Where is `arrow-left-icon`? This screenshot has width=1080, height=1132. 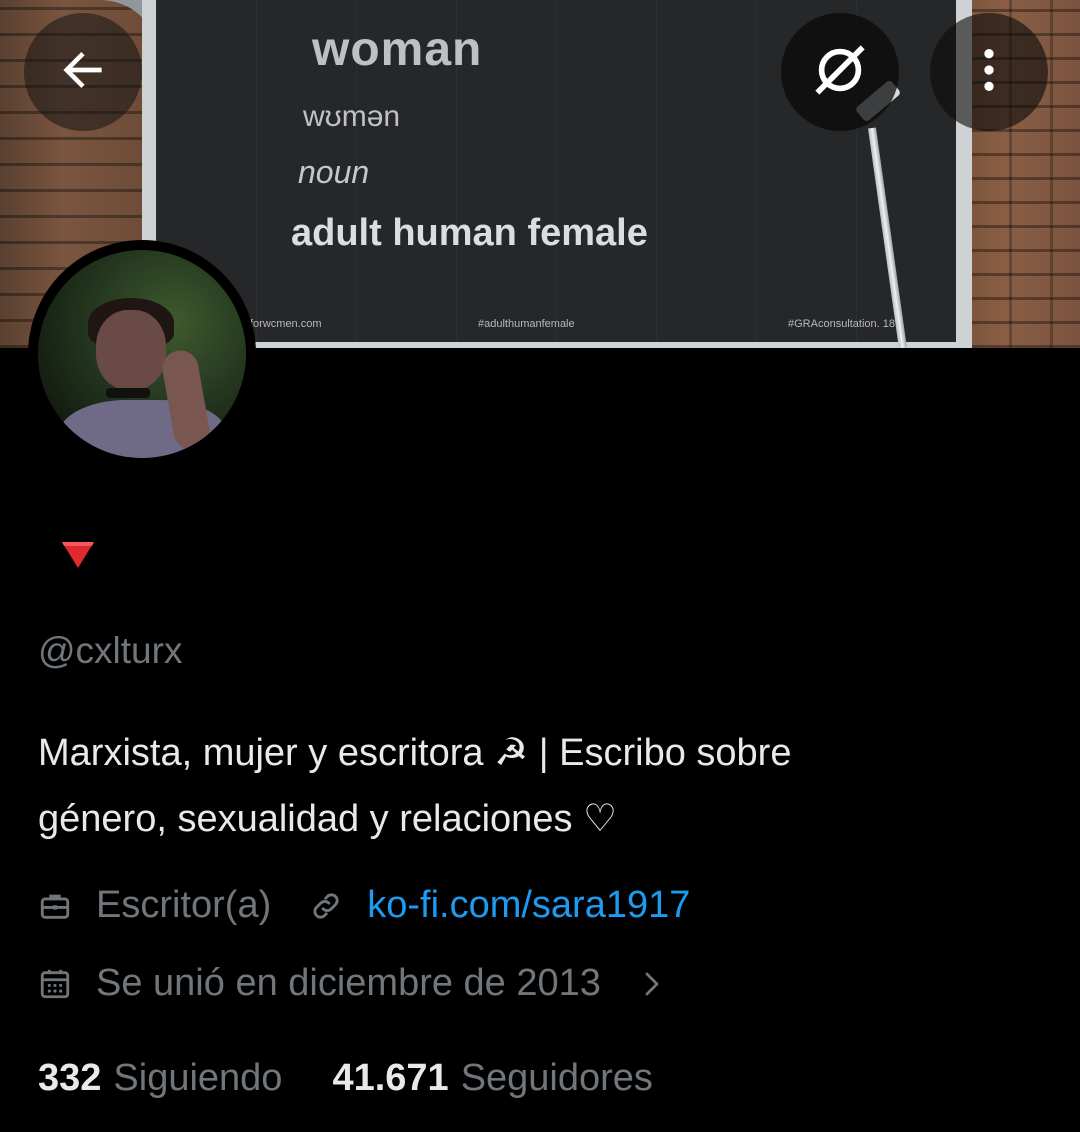 arrow-left-icon is located at coordinates (83, 72).